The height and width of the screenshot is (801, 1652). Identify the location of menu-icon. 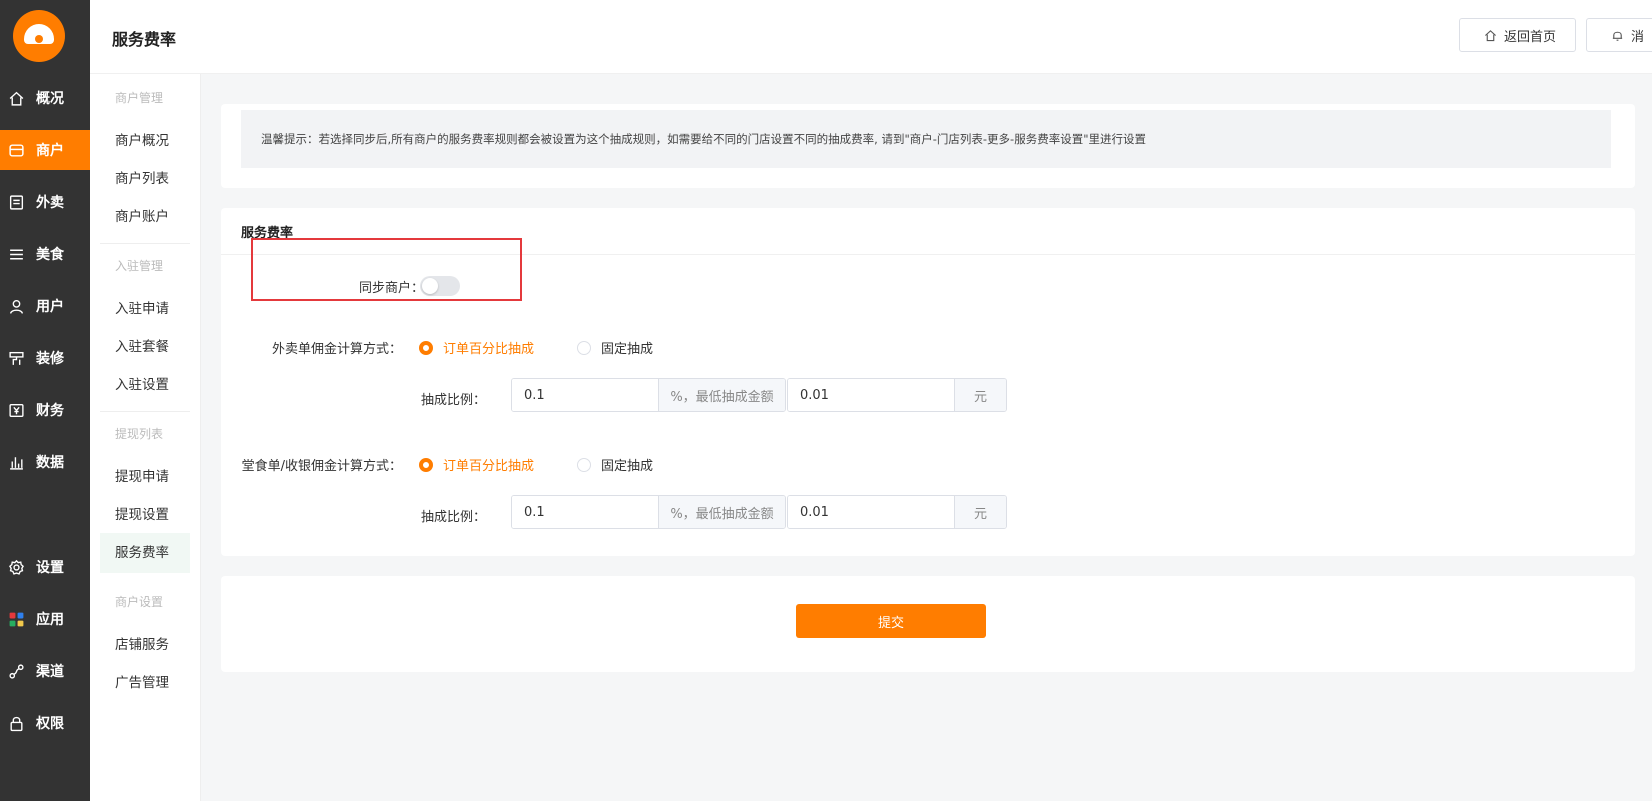
(16, 254).